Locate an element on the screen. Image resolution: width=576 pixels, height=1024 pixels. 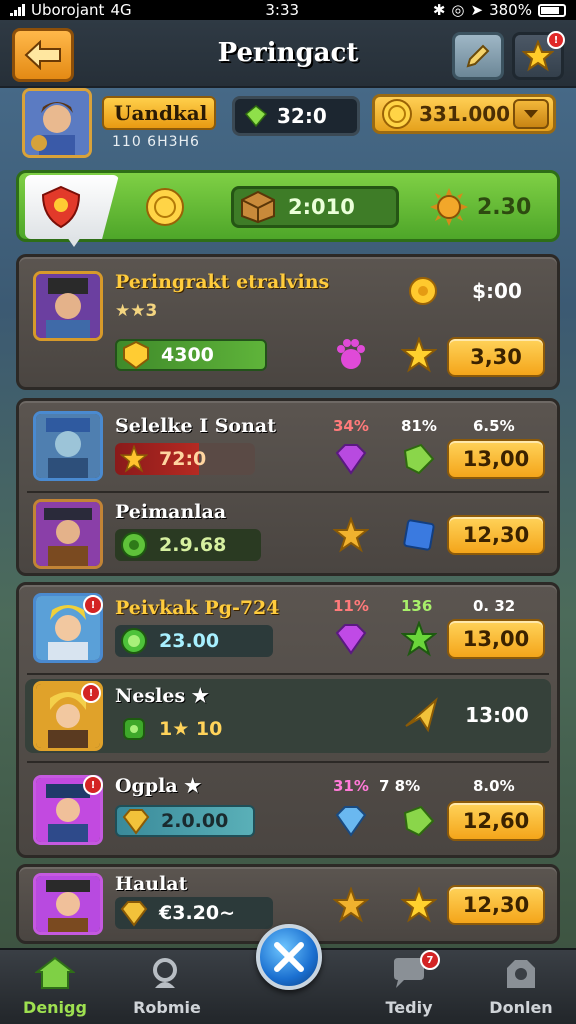
player-id: 110 6H3H6 is located at coordinates (156, 142).